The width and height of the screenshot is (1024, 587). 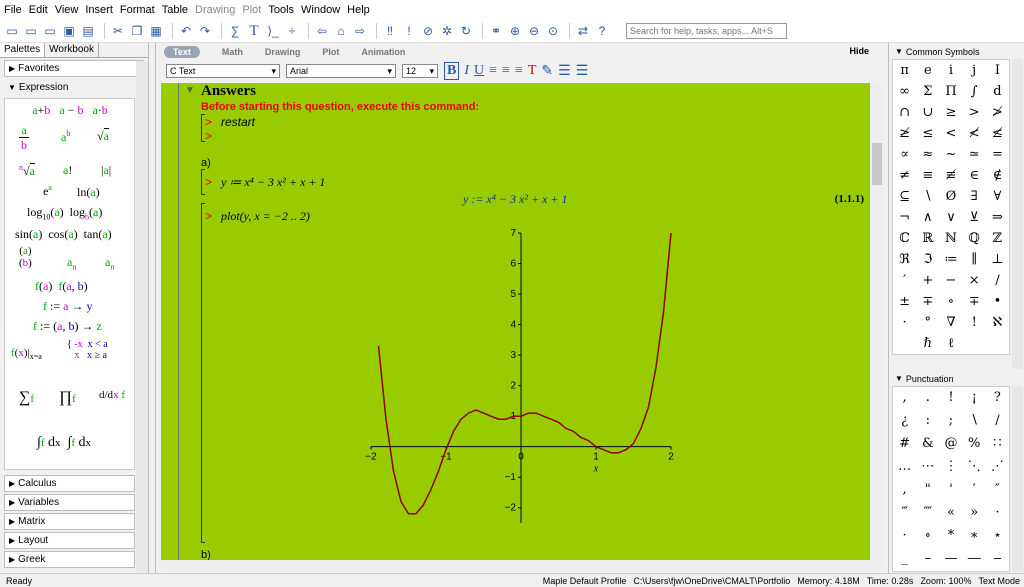 I want to click on expr-power: ab, so click(x=65, y=137).